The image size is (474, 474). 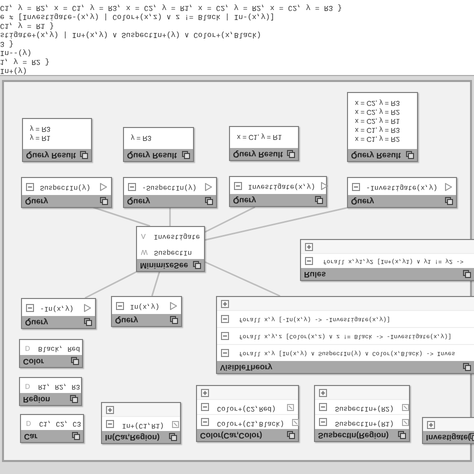 I want to click on card-title: Color, so click(x=33, y=361).